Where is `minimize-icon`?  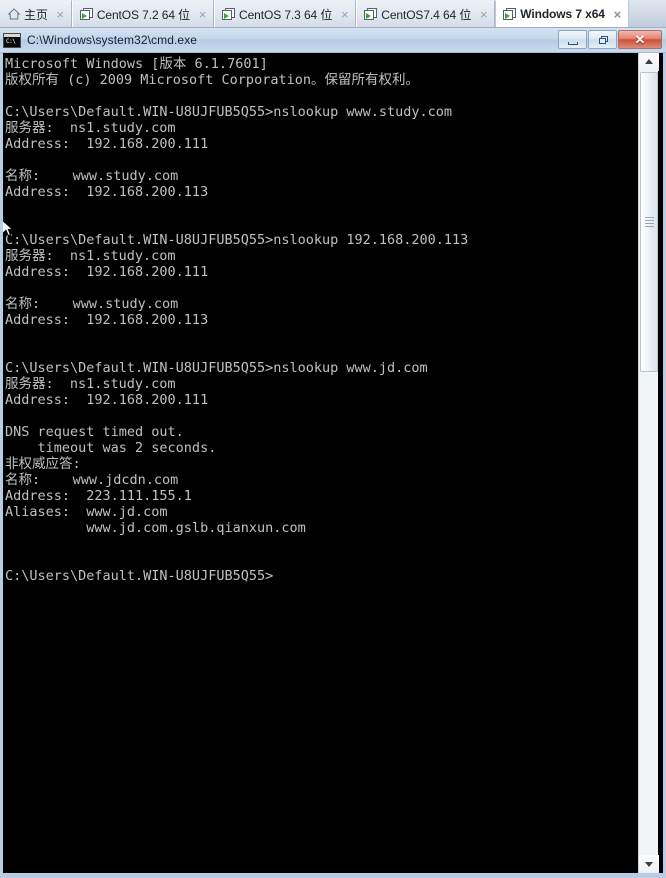 minimize-icon is located at coordinates (573, 43).